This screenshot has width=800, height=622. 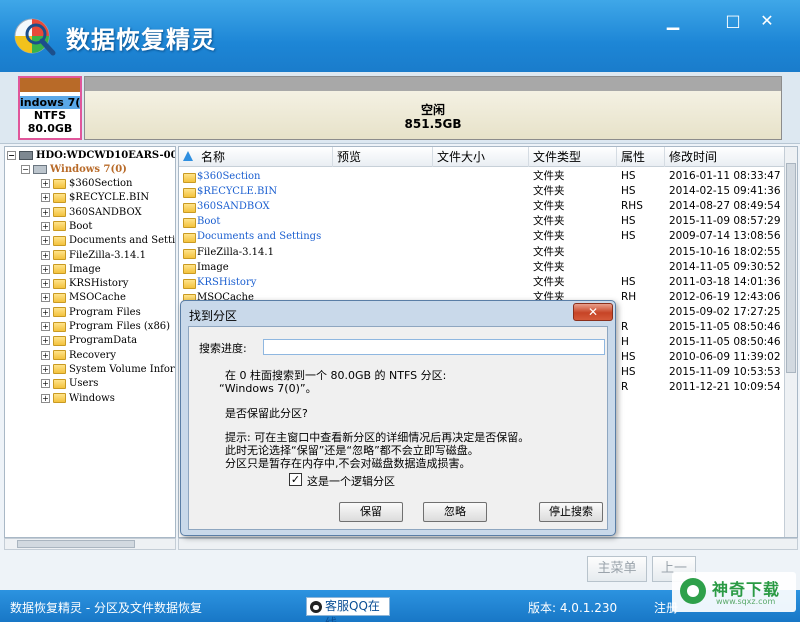 What do you see at coordinates (725, 221) in the screenshot?
I see `file-modified: 2015-11-09 08:57:29` at bounding box center [725, 221].